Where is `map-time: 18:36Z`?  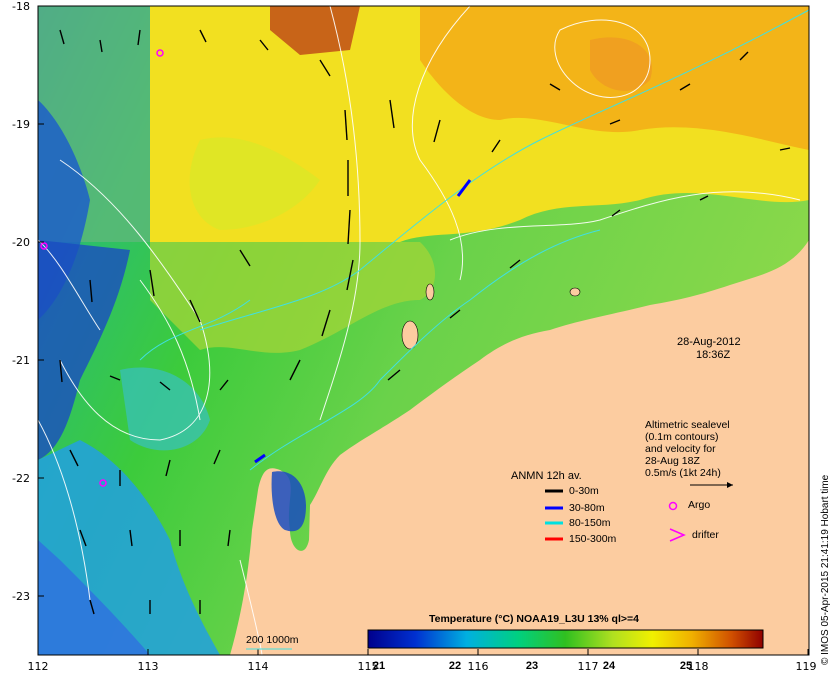 map-time: 18:36Z is located at coordinates (713, 355).